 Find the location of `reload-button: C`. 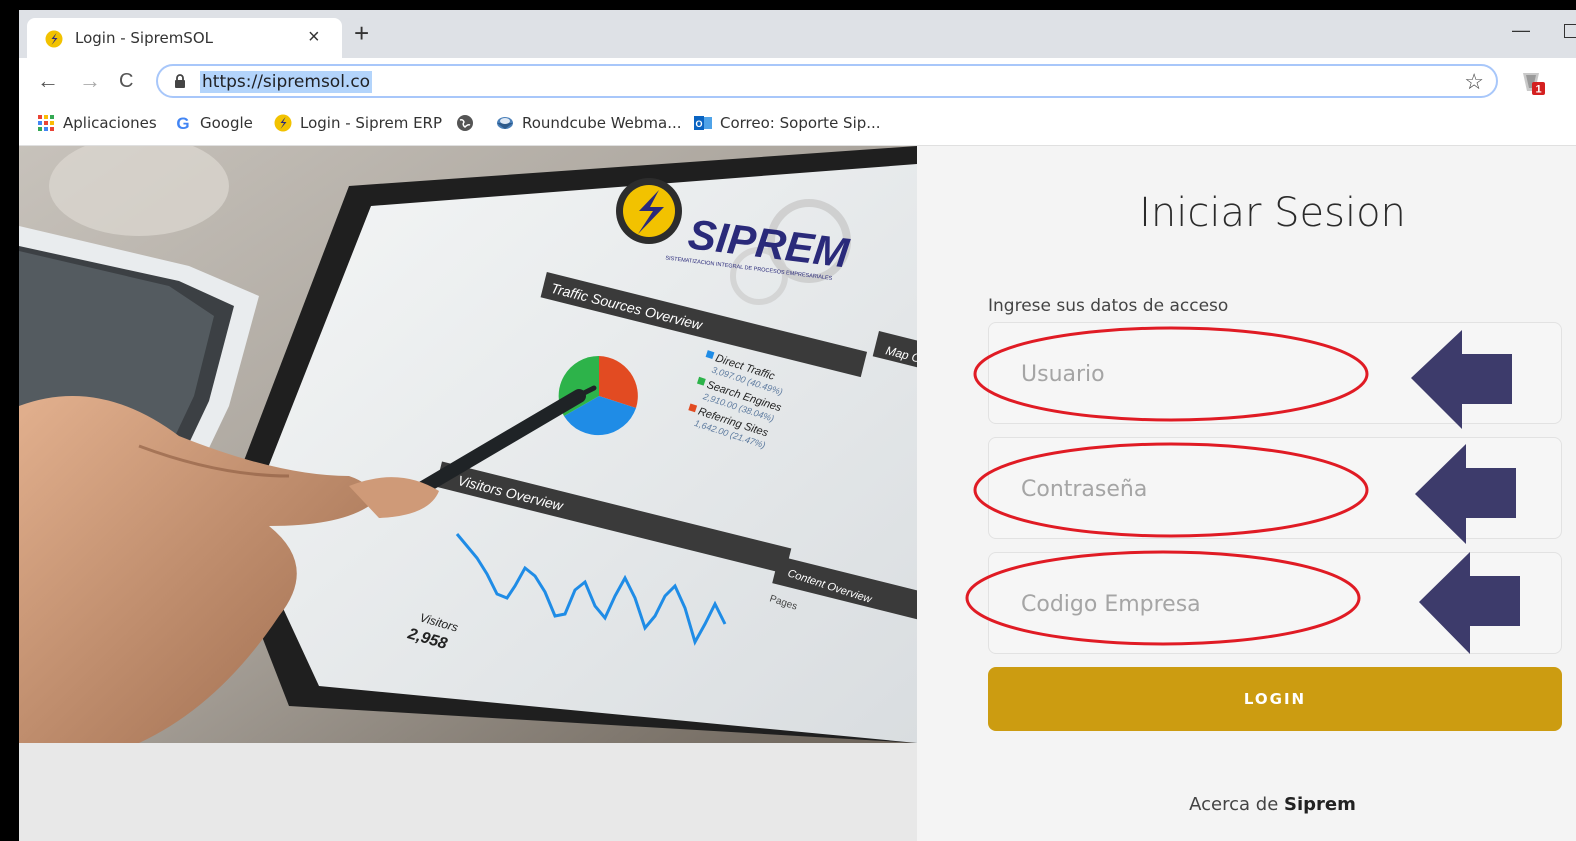

reload-button: C is located at coordinates (126, 81).